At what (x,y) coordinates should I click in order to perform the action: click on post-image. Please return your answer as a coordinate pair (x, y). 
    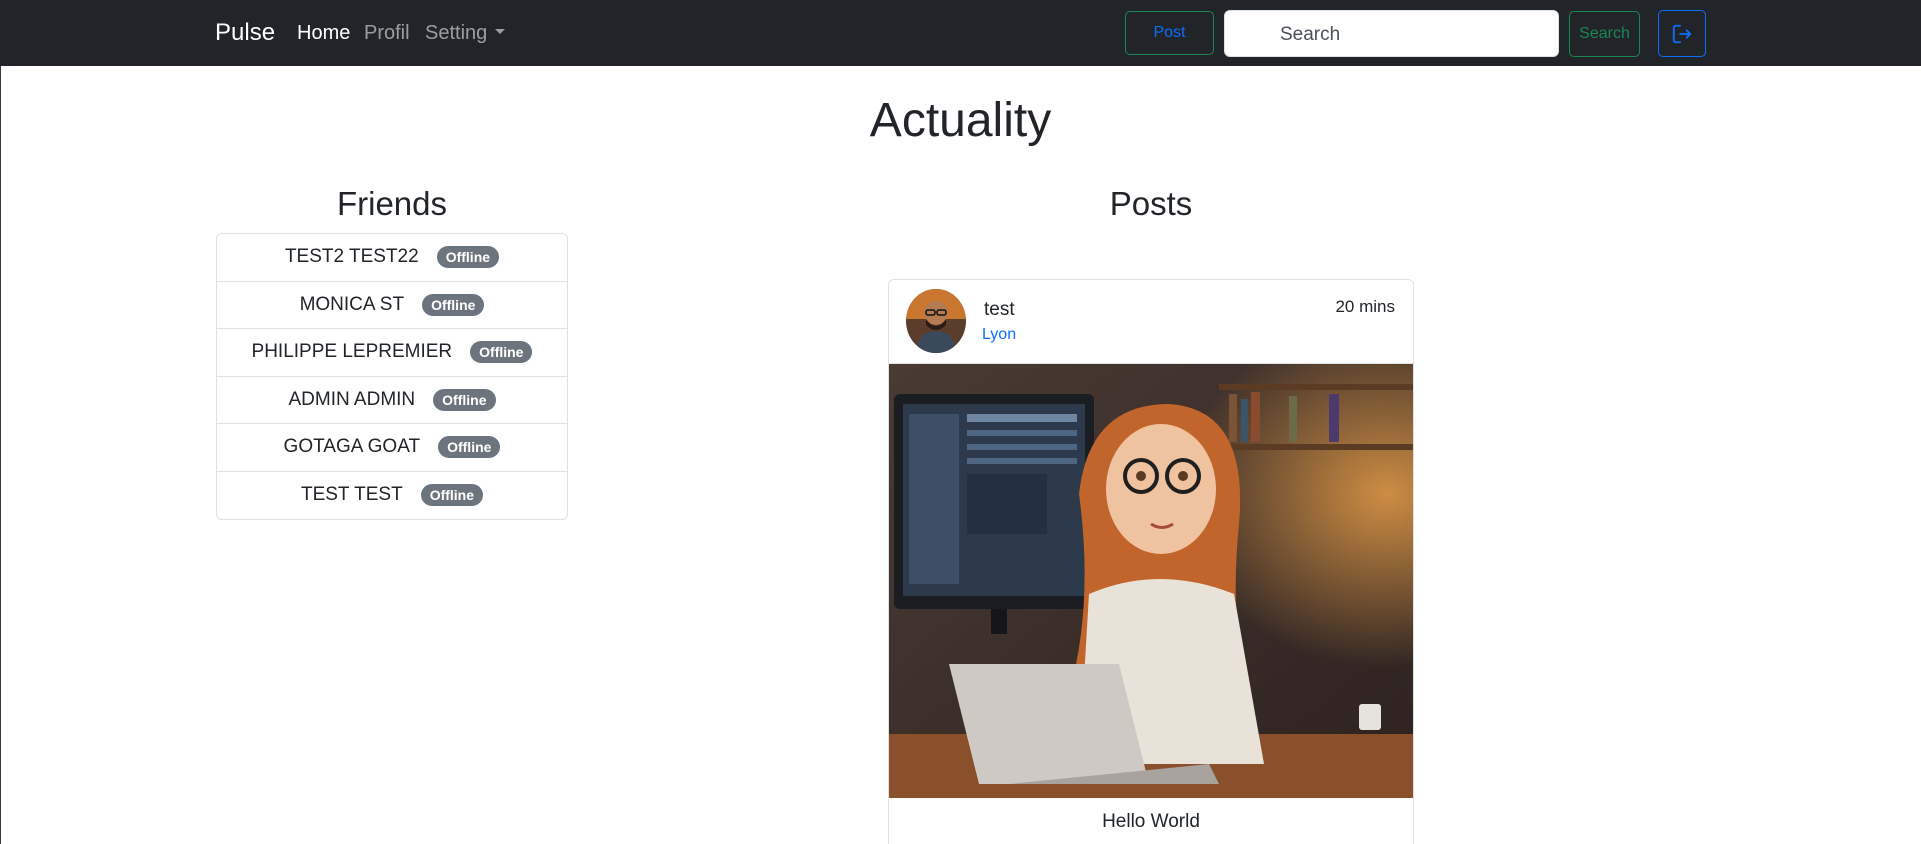
    Looking at the image, I should click on (1151, 581).